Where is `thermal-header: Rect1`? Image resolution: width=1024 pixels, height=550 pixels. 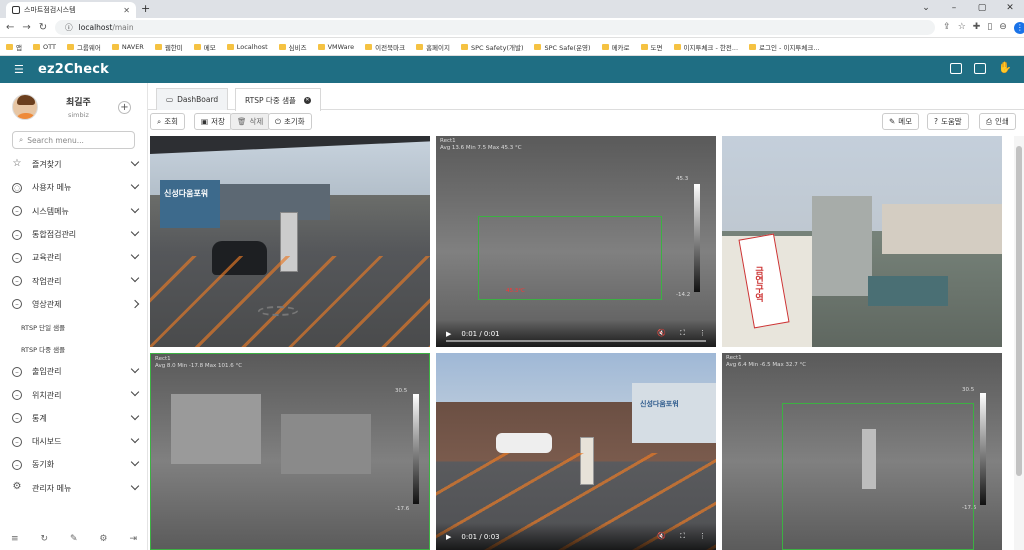
thermal-header: Rect1 is located at coordinates (448, 141).